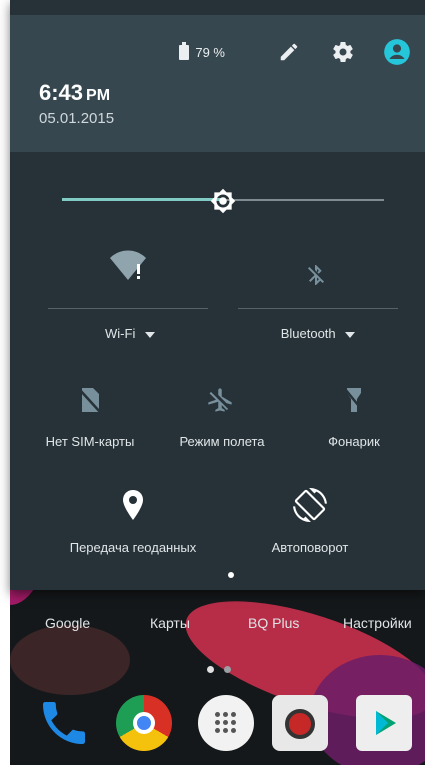 The width and height of the screenshot is (425, 765). What do you see at coordinates (310, 547) in the screenshot?
I see `rotation-tile-label: Автоповорот` at bounding box center [310, 547].